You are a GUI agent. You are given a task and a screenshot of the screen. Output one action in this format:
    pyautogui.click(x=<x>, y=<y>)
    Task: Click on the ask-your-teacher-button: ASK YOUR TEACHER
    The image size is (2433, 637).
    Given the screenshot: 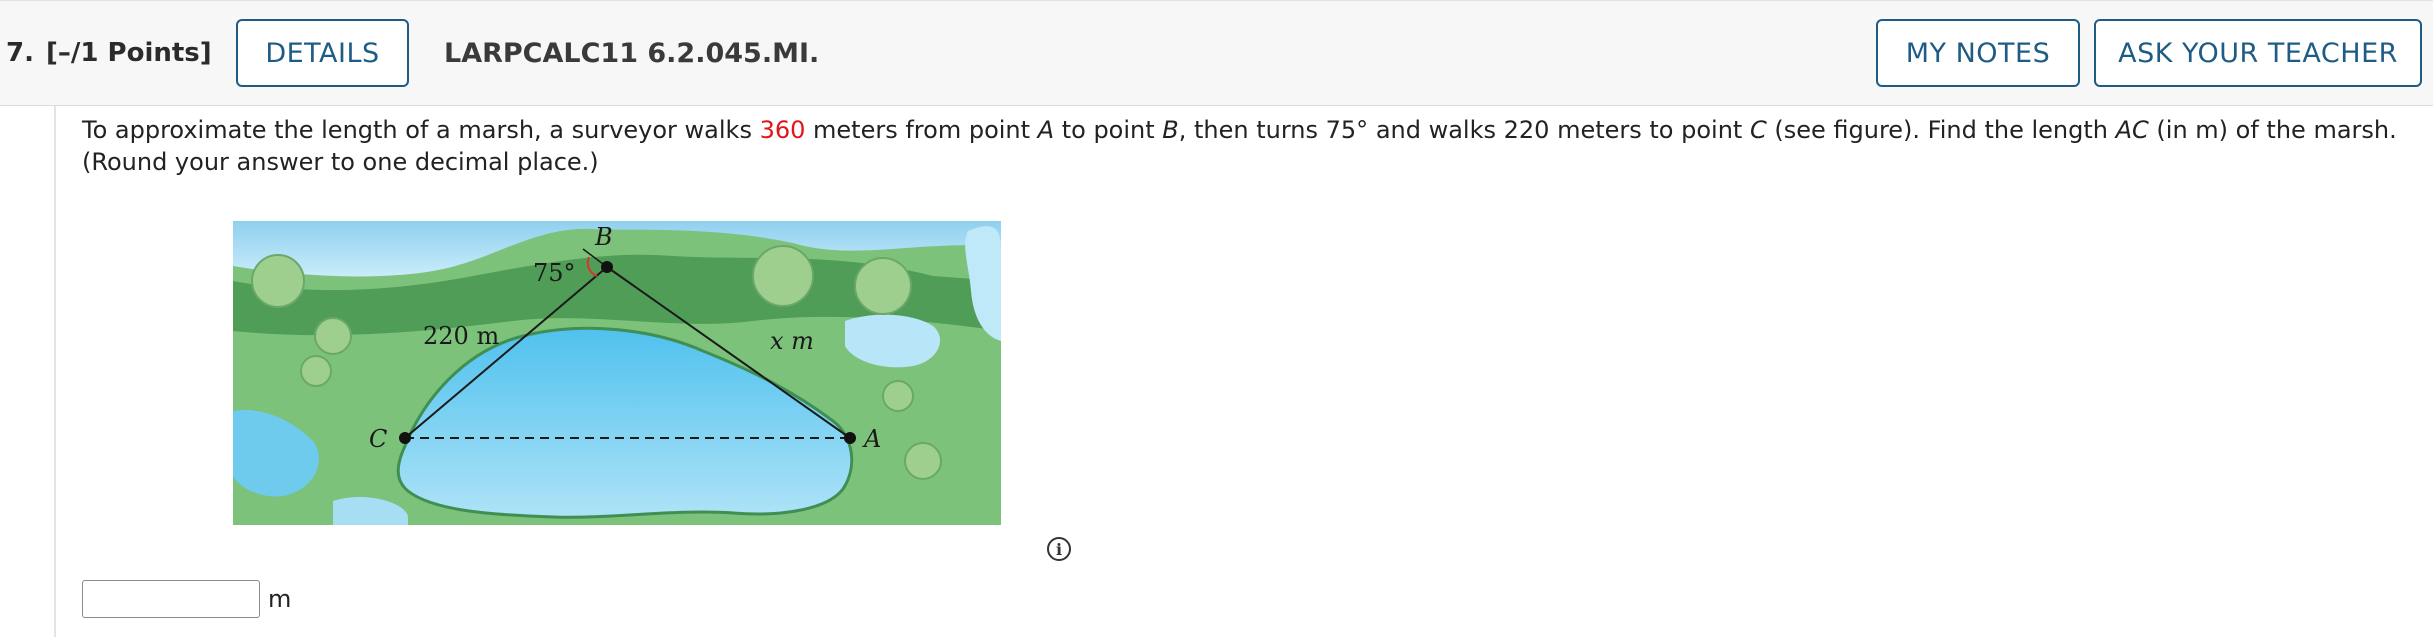 What is the action you would take?
    pyautogui.click(x=2258, y=53)
    